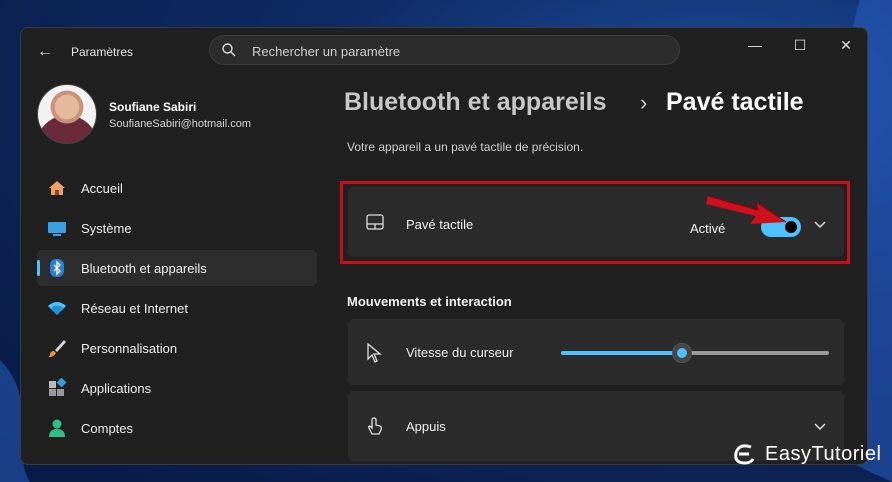 Image resolution: width=892 pixels, height=482 pixels. What do you see at coordinates (744, 454) in the screenshot?
I see `watermark-logo-icon` at bounding box center [744, 454].